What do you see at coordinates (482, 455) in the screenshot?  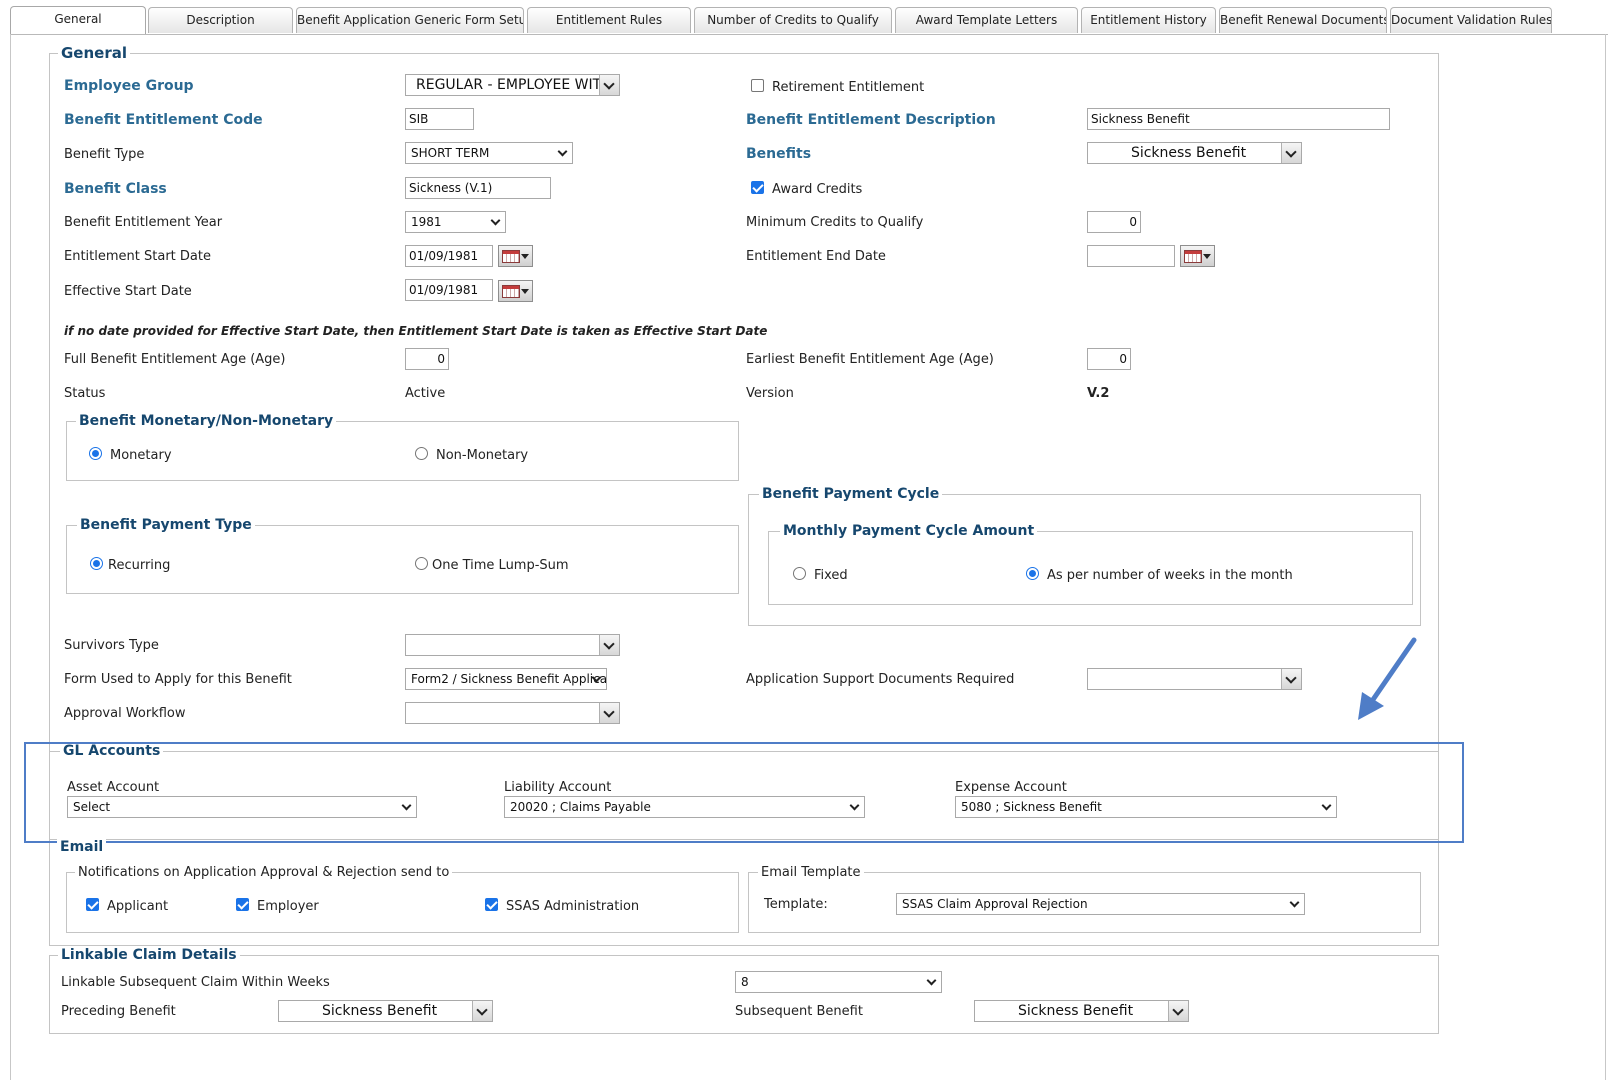 I see `non-monetary-radio-label: Non-Monetary` at bounding box center [482, 455].